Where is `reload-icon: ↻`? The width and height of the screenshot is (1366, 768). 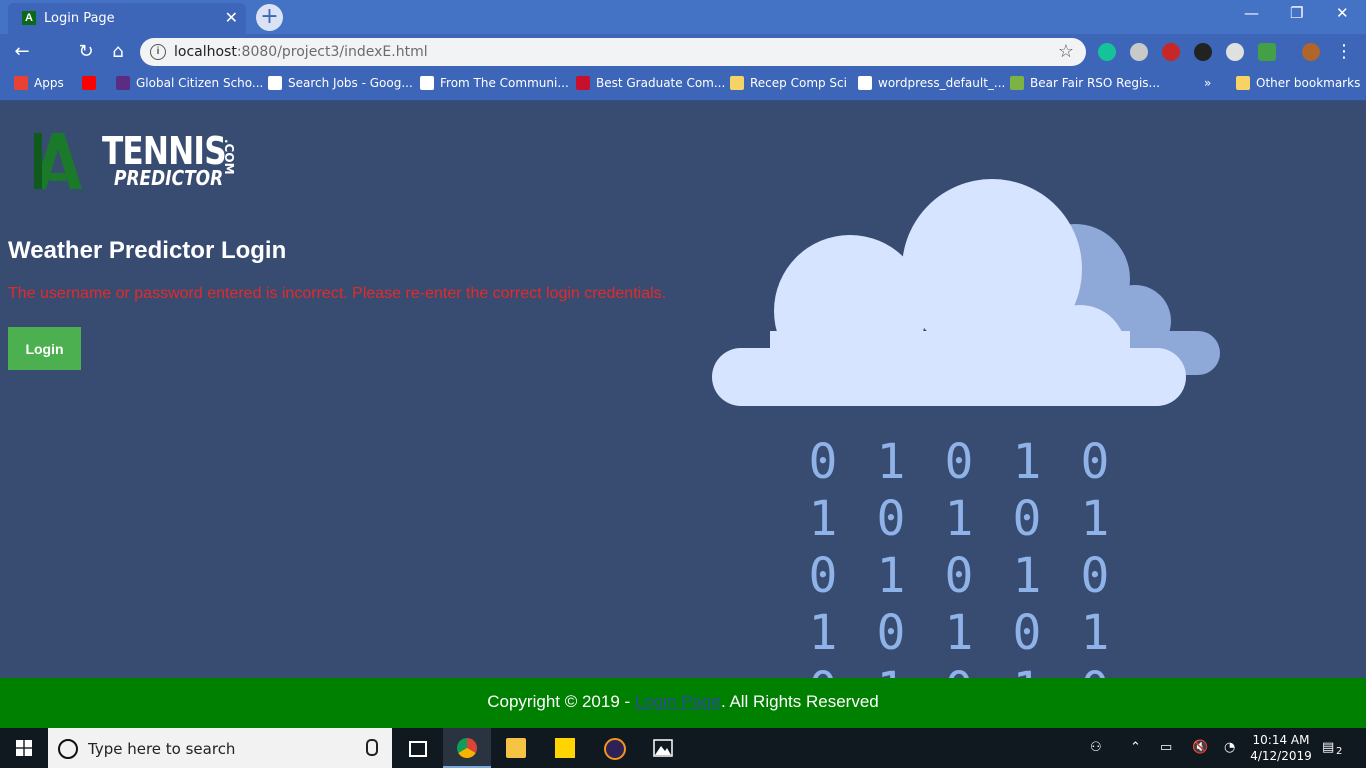
reload-icon: ↻ is located at coordinates (86, 52).